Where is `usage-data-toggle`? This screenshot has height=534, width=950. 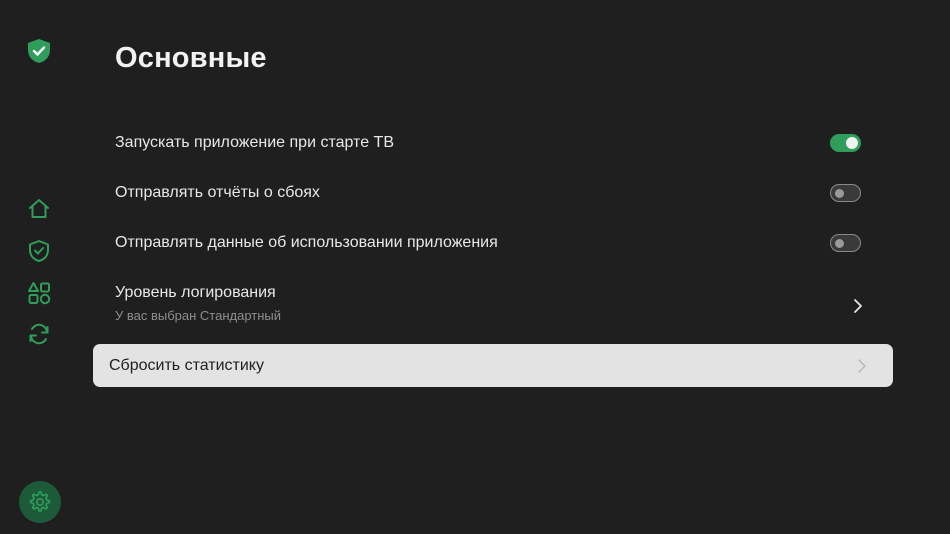
usage-data-toggle is located at coordinates (845, 243).